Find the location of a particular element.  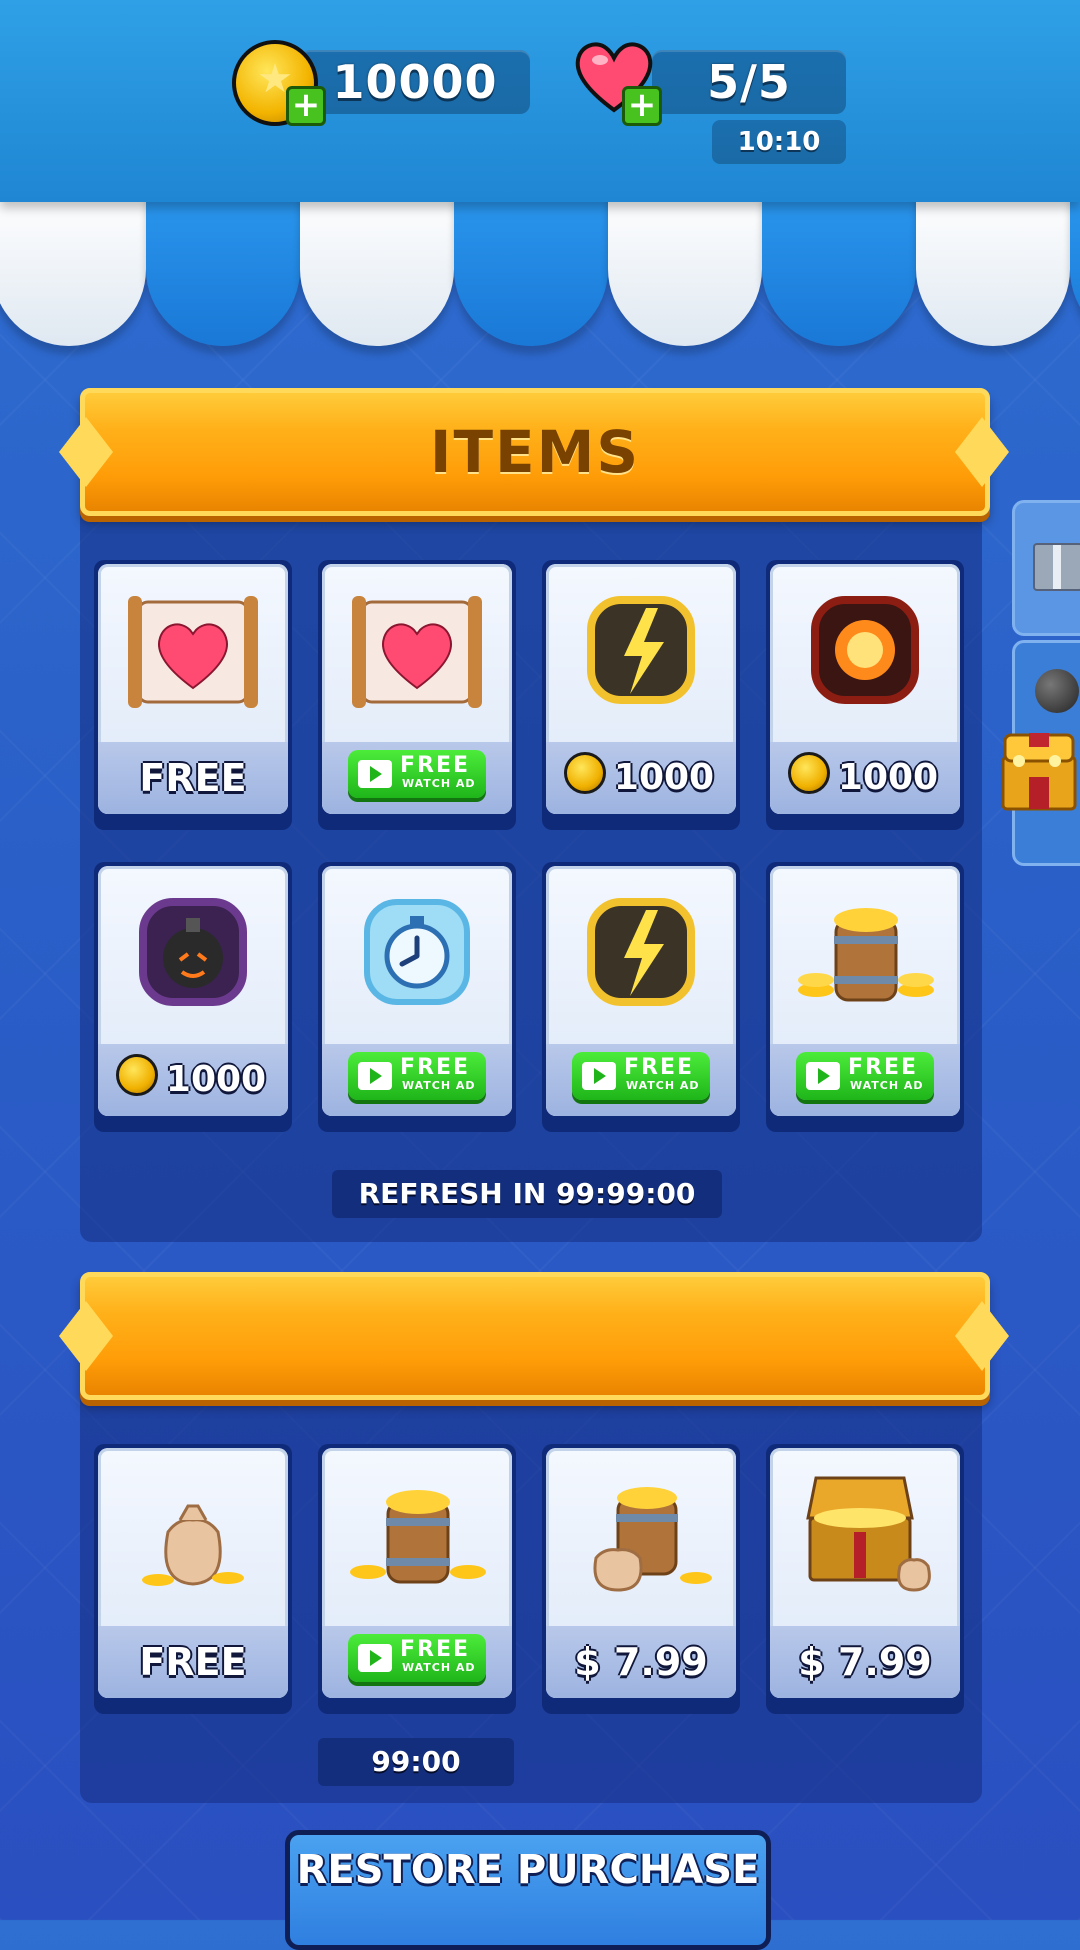

shop-card-coin-barrel-ad: FREE WATCH AD is located at coordinates (417, 1579).